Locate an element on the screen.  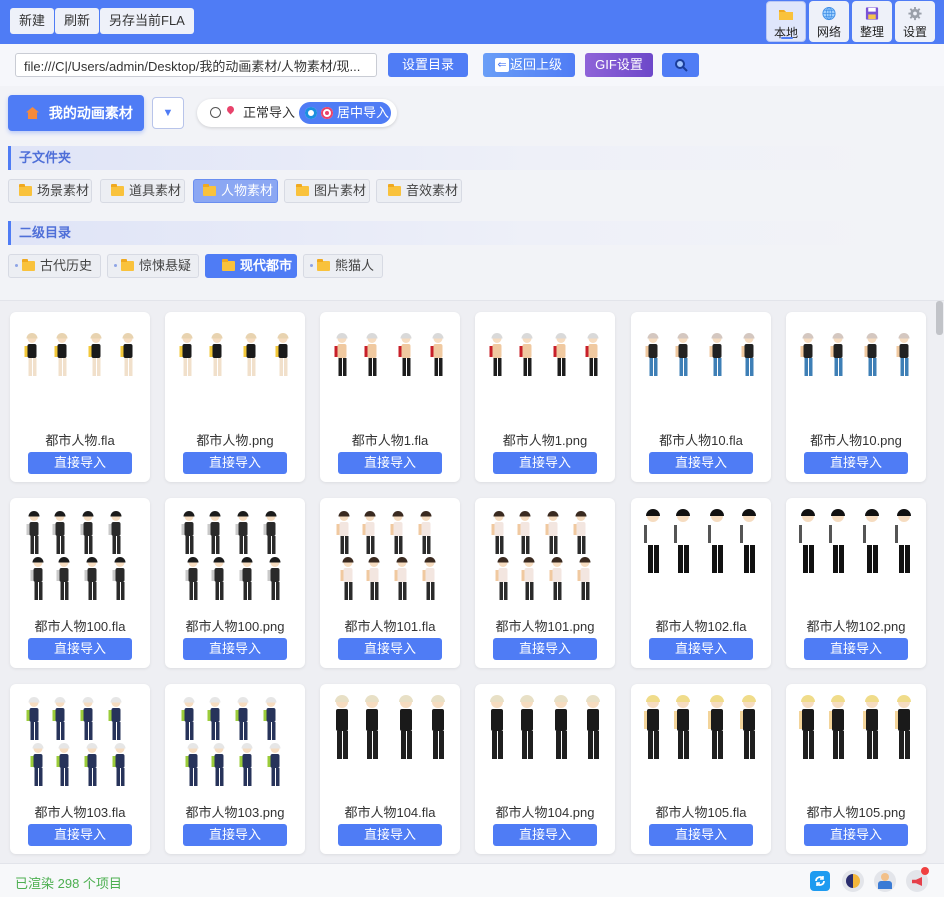
user-icon is located at coordinates (885, 881).